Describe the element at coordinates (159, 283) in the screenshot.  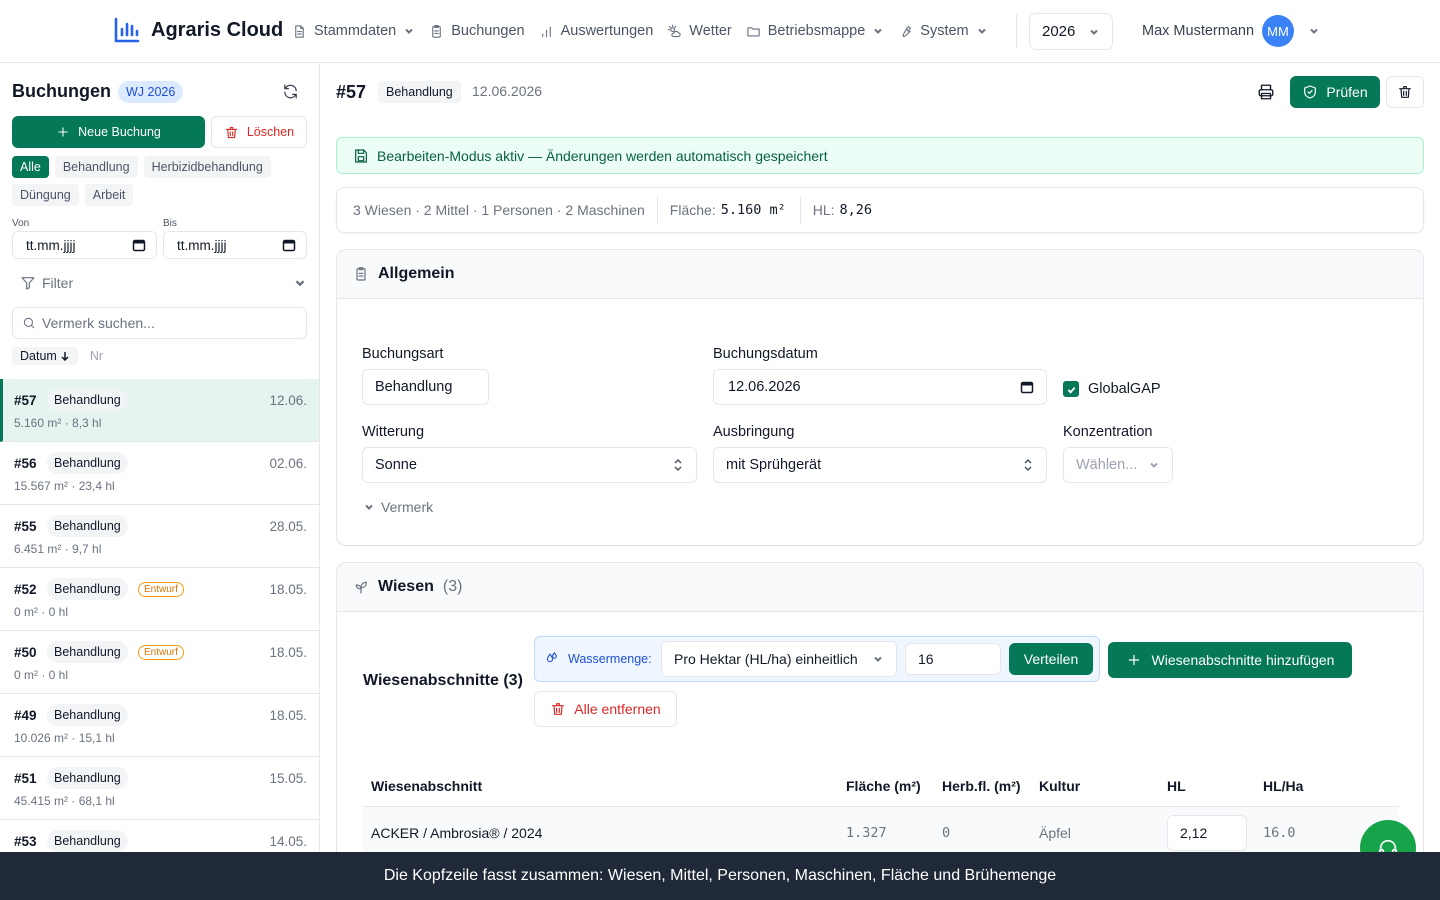
I see `filter-toggle: Filter` at that location.